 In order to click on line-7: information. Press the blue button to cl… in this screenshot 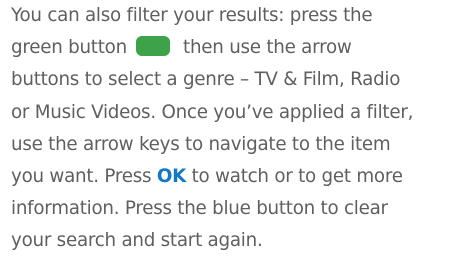, I will do `click(199, 209)`.